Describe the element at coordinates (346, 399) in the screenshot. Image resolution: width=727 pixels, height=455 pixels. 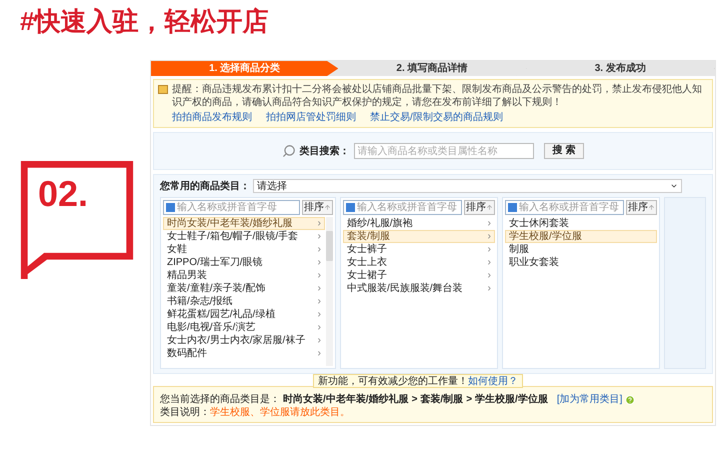
I see `category-path: 时尚女装/中老年装/婚纱礼服` at that location.